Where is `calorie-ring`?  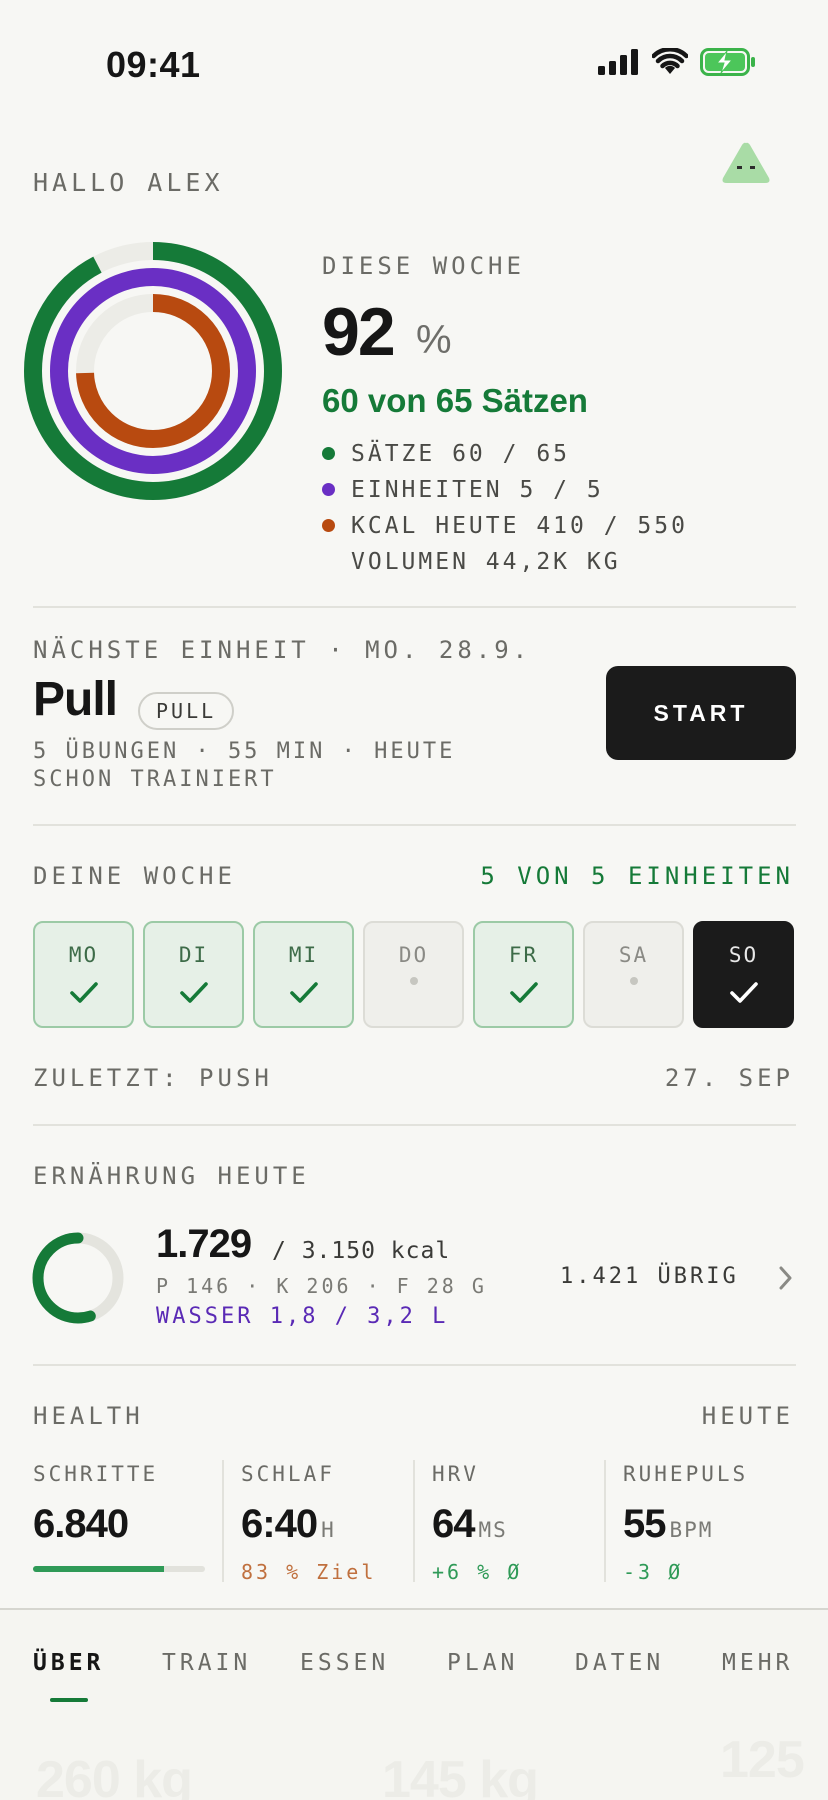 calorie-ring is located at coordinates (78, 1278).